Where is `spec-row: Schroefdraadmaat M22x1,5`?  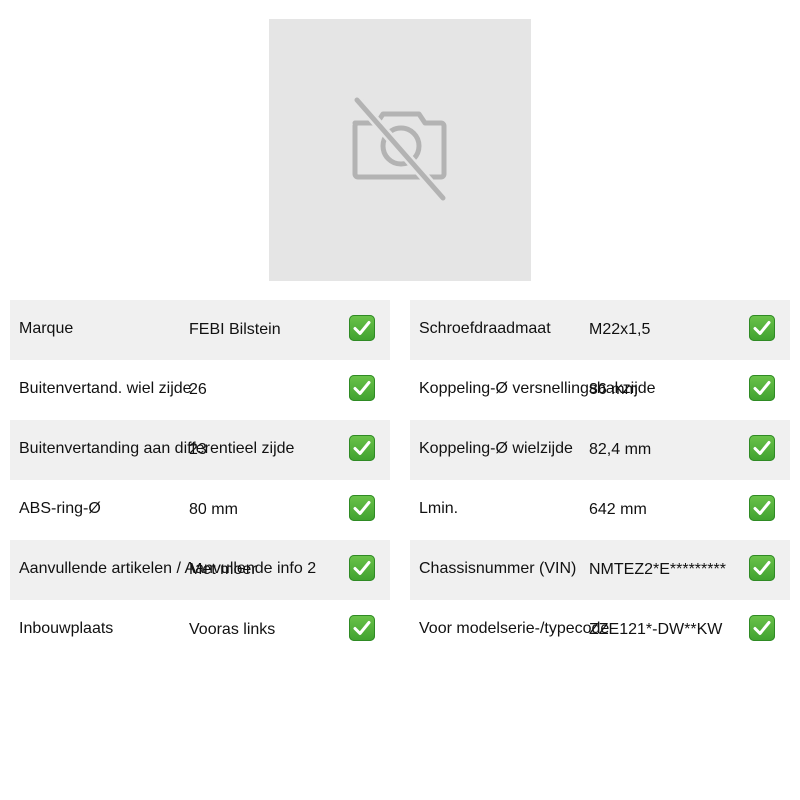
spec-row: Schroefdraadmaat M22x1,5 is located at coordinates (600, 330).